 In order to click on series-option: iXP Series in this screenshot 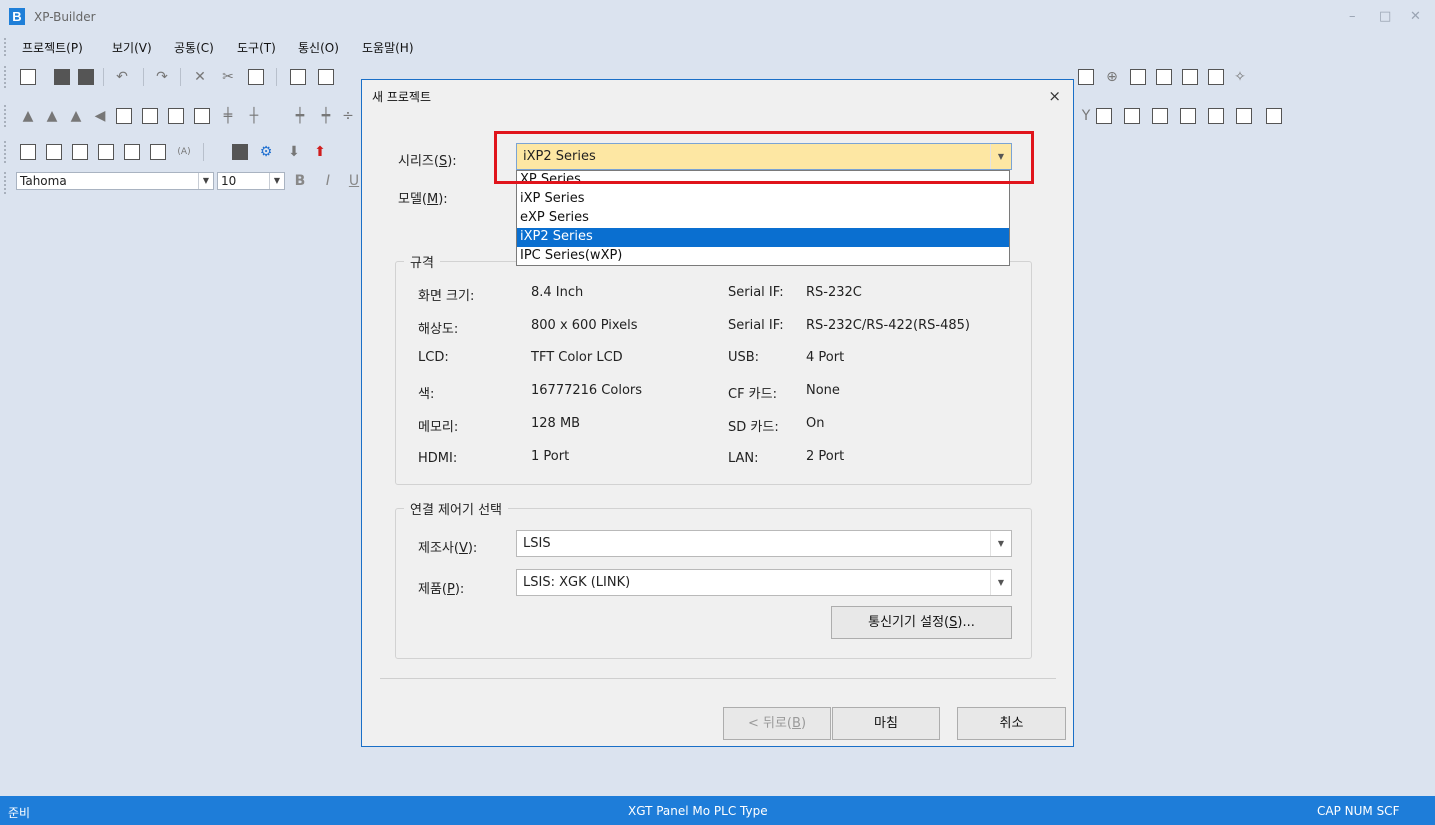, I will do `click(763, 199)`.